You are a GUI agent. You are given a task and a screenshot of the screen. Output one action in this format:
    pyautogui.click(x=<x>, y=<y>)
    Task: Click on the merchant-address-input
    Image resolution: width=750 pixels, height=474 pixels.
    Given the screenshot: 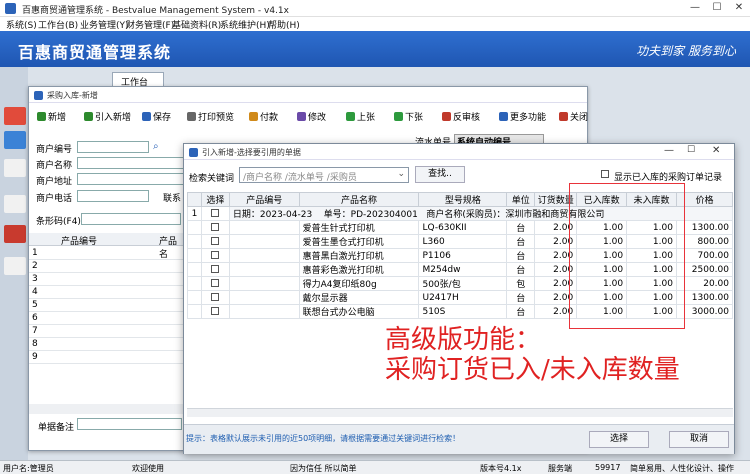 What is the action you would take?
    pyautogui.click(x=132, y=179)
    